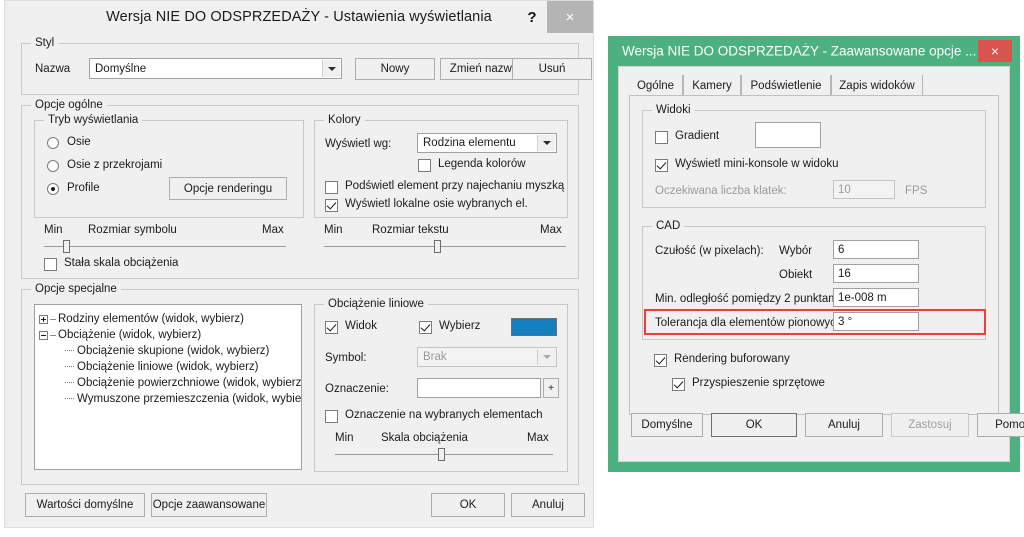 The image size is (1024, 537). What do you see at coordinates (468, 505) in the screenshot?
I see `ok-button: OK` at bounding box center [468, 505].